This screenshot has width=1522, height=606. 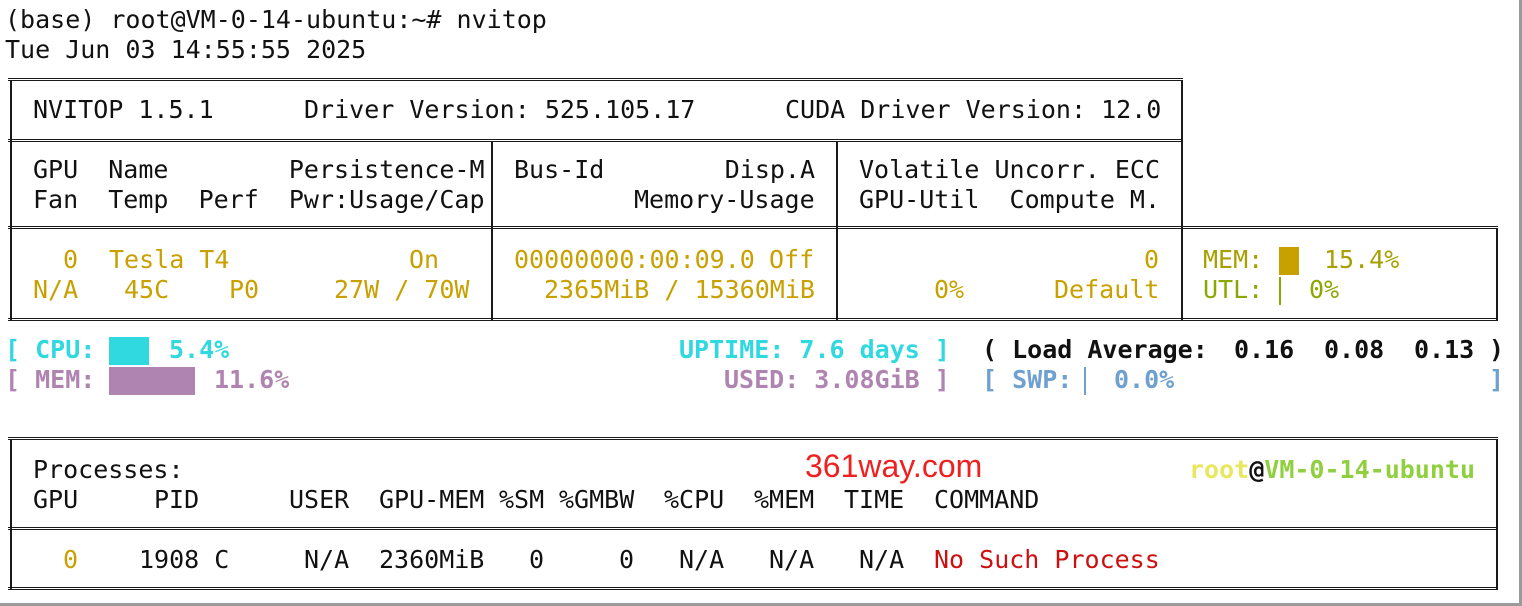 What do you see at coordinates (537, 559) in the screenshot?
I see `proc-sm: 0` at bounding box center [537, 559].